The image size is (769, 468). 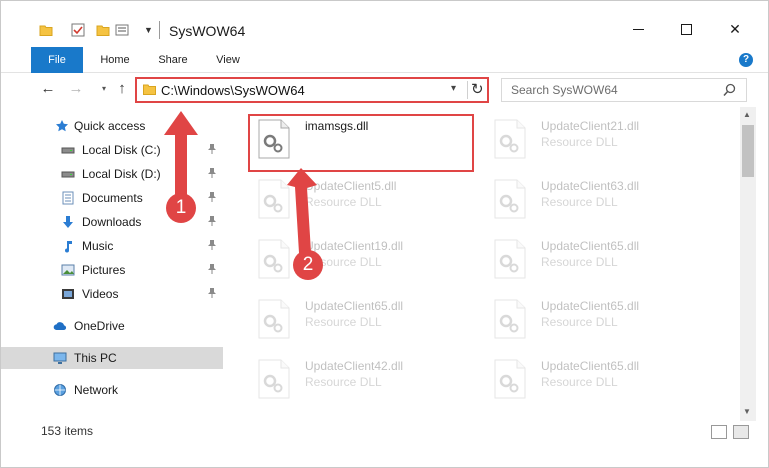 What do you see at coordinates (384, 60) in the screenshot?
I see `ribbon-tabs: File Home Share View ?` at bounding box center [384, 60].